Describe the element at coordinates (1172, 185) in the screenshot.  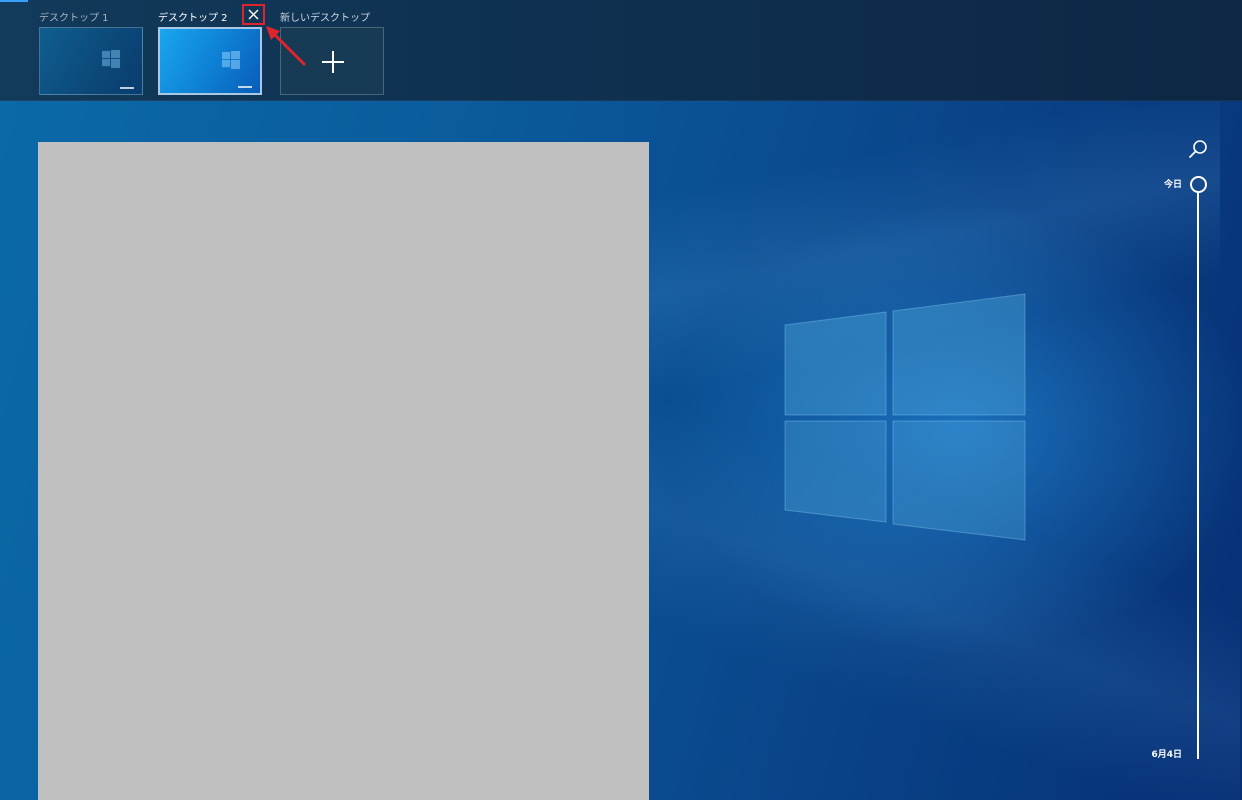
I see `timeline-today-label: 今日` at that location.